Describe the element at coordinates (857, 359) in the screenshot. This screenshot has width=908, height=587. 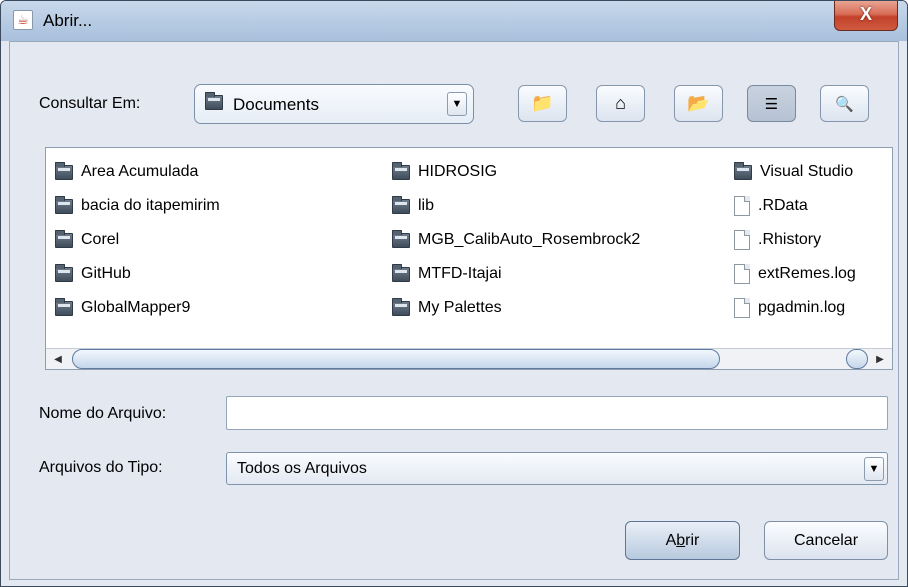
I see `scrollbar-thumb-end` at that location.